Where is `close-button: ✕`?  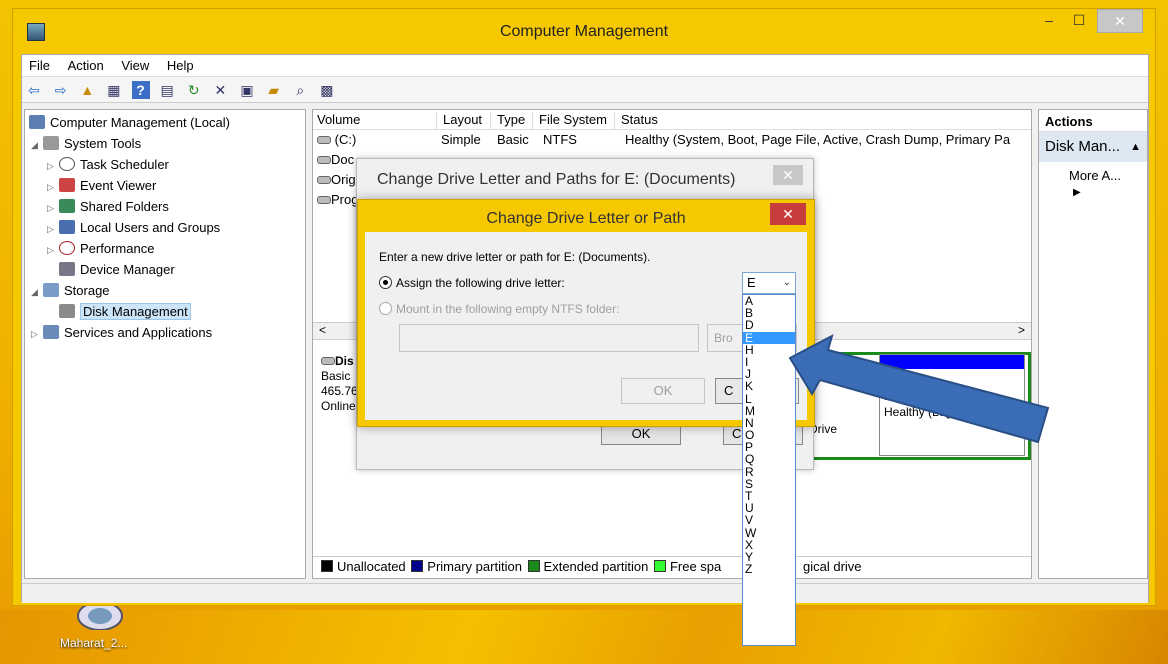
close-button: ✕ is located at coordinates (1120, 21).